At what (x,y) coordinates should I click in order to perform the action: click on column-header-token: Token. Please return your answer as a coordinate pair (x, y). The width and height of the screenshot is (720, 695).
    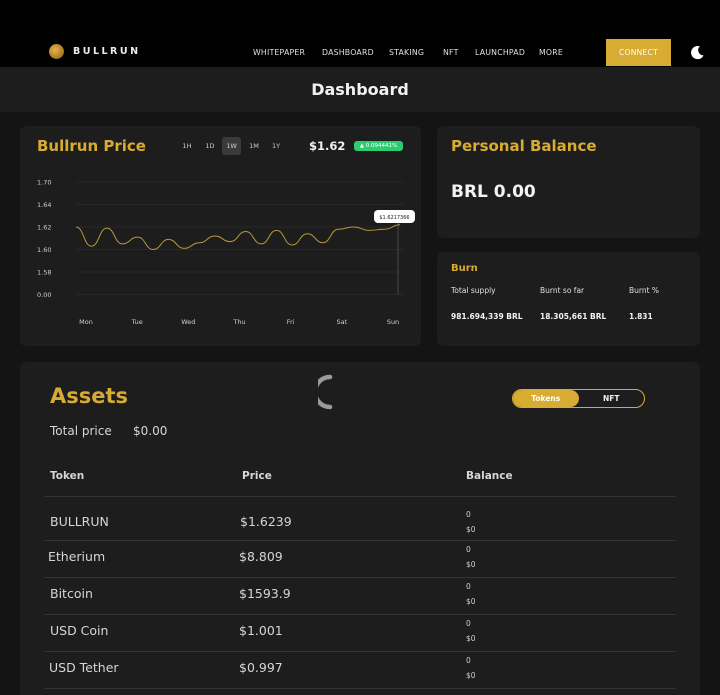
    Looking at the image, I should click on (67, 476).